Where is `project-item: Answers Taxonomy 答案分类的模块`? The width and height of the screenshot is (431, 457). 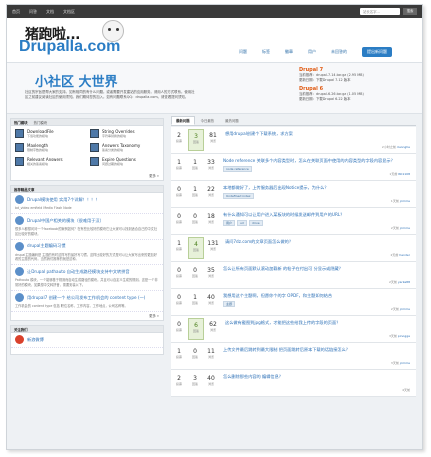
project-item: Answers Taxonomy 答案分类的模块 is located at coordinates (124, 149).